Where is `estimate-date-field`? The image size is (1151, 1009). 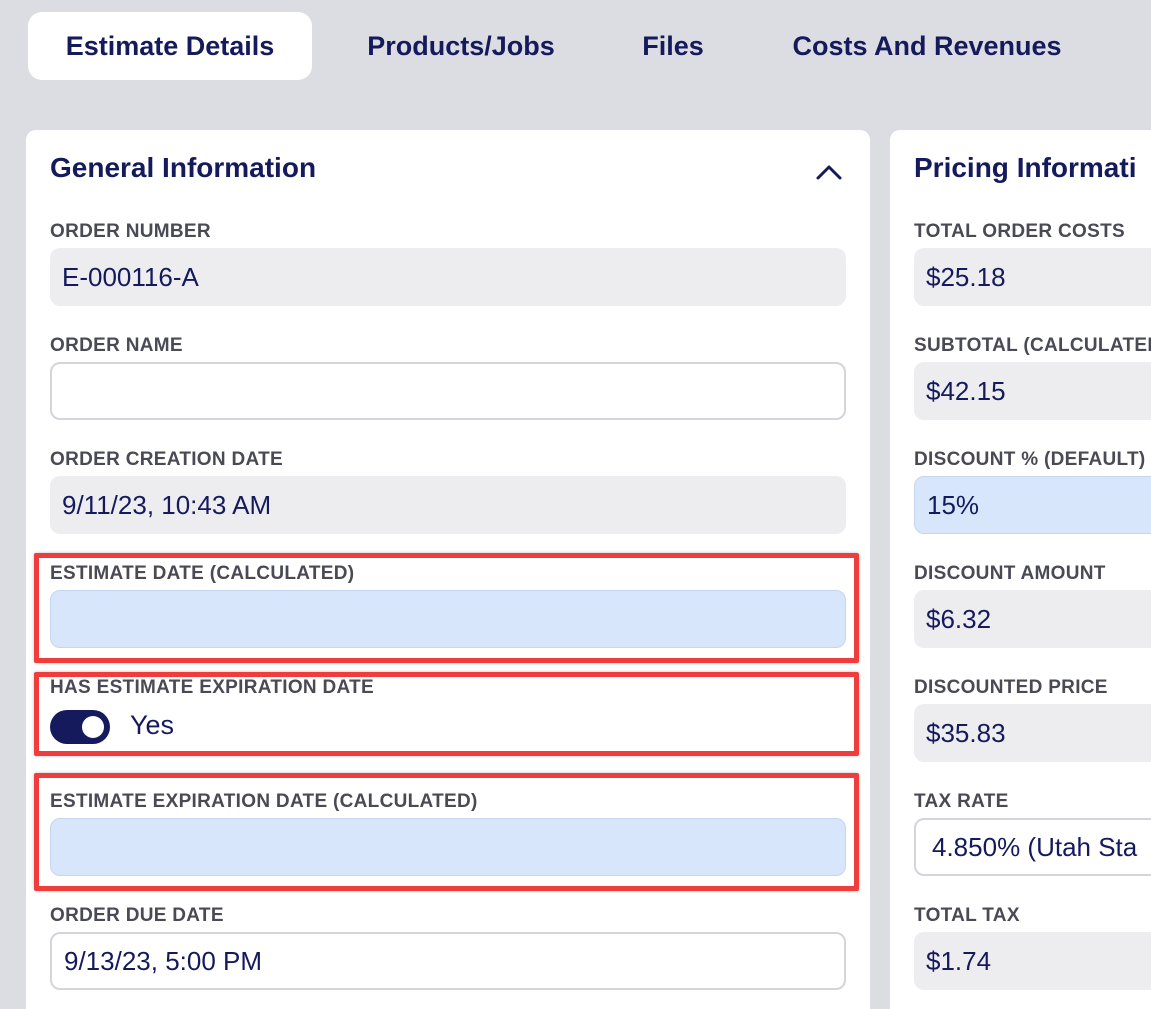
estimate-date-field is located at coordinates (448, 619).